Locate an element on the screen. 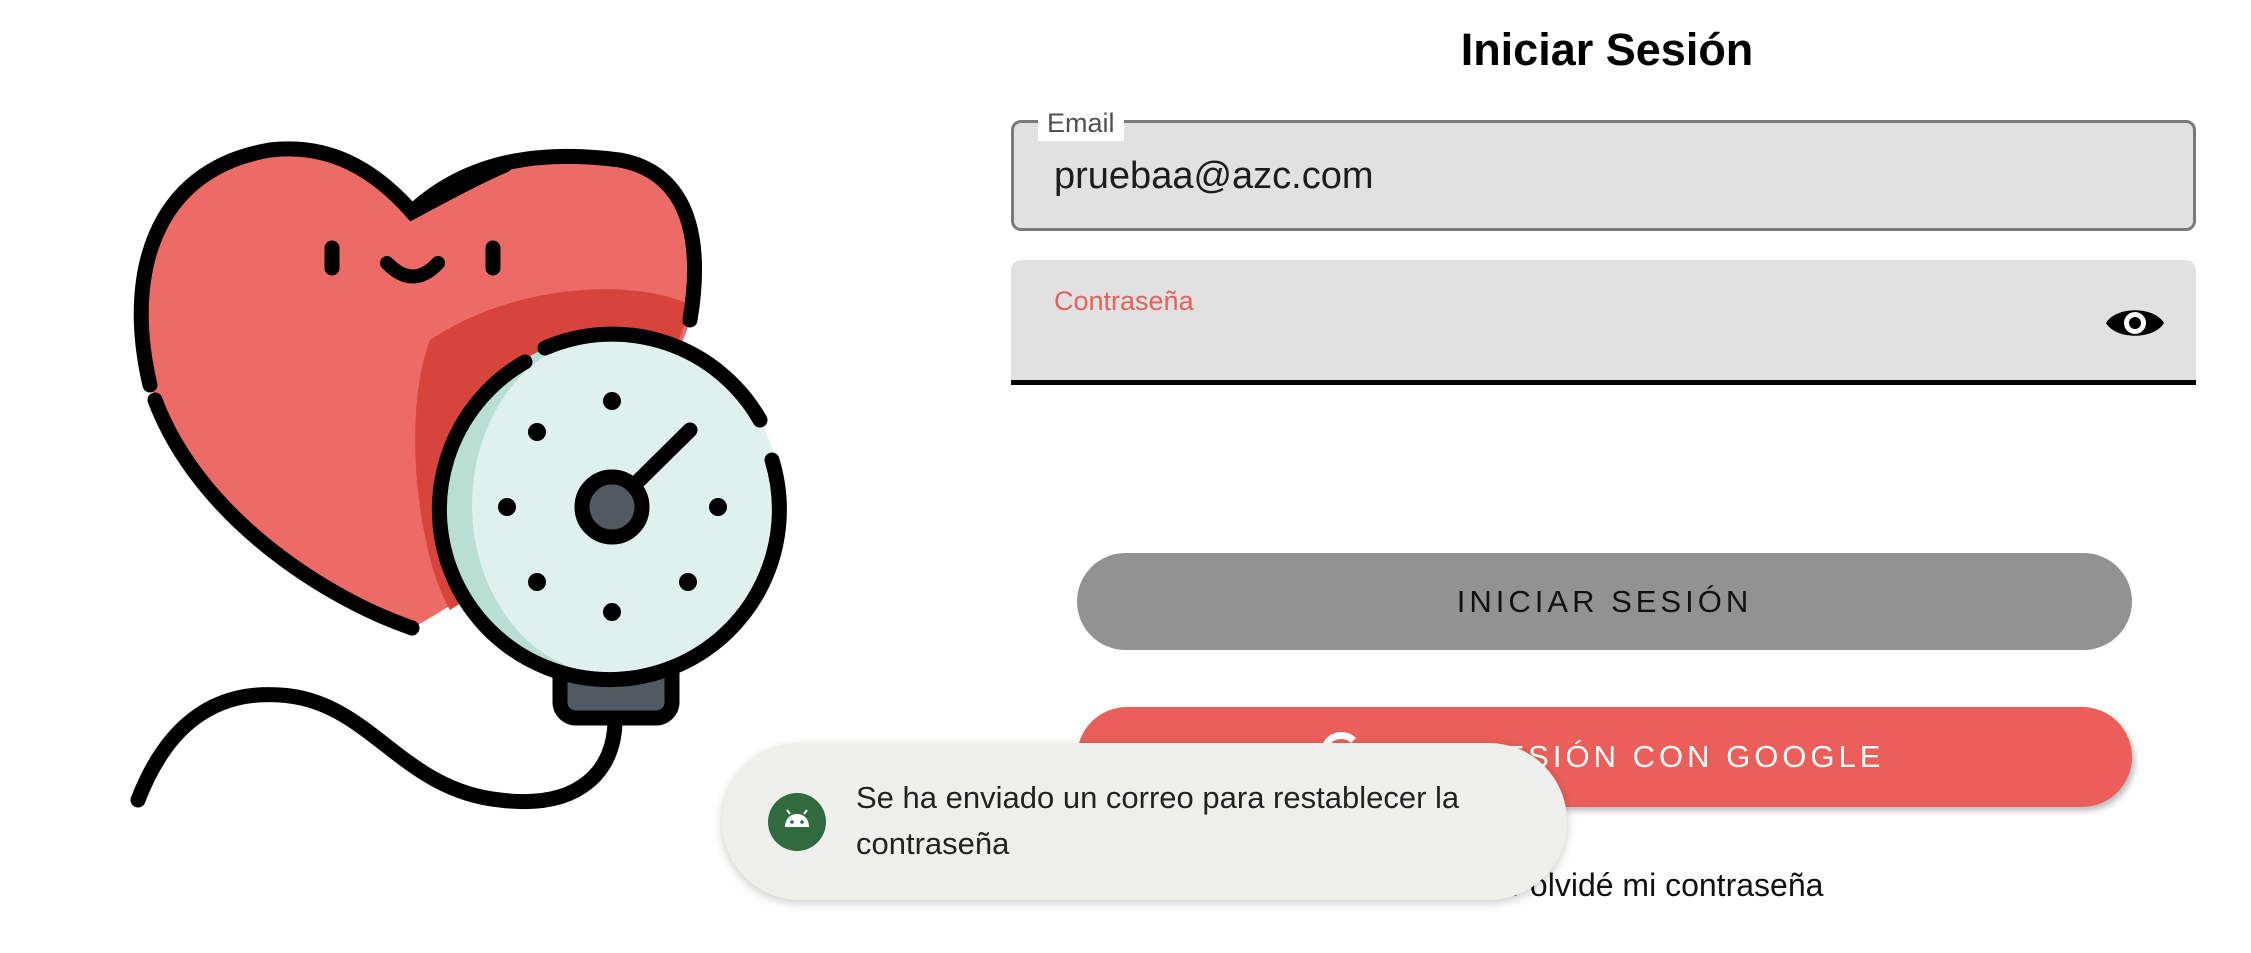 This screenshot has height=953, width=2251. page-title: Iniciar Sesión is located at coordinates (1607, 49).